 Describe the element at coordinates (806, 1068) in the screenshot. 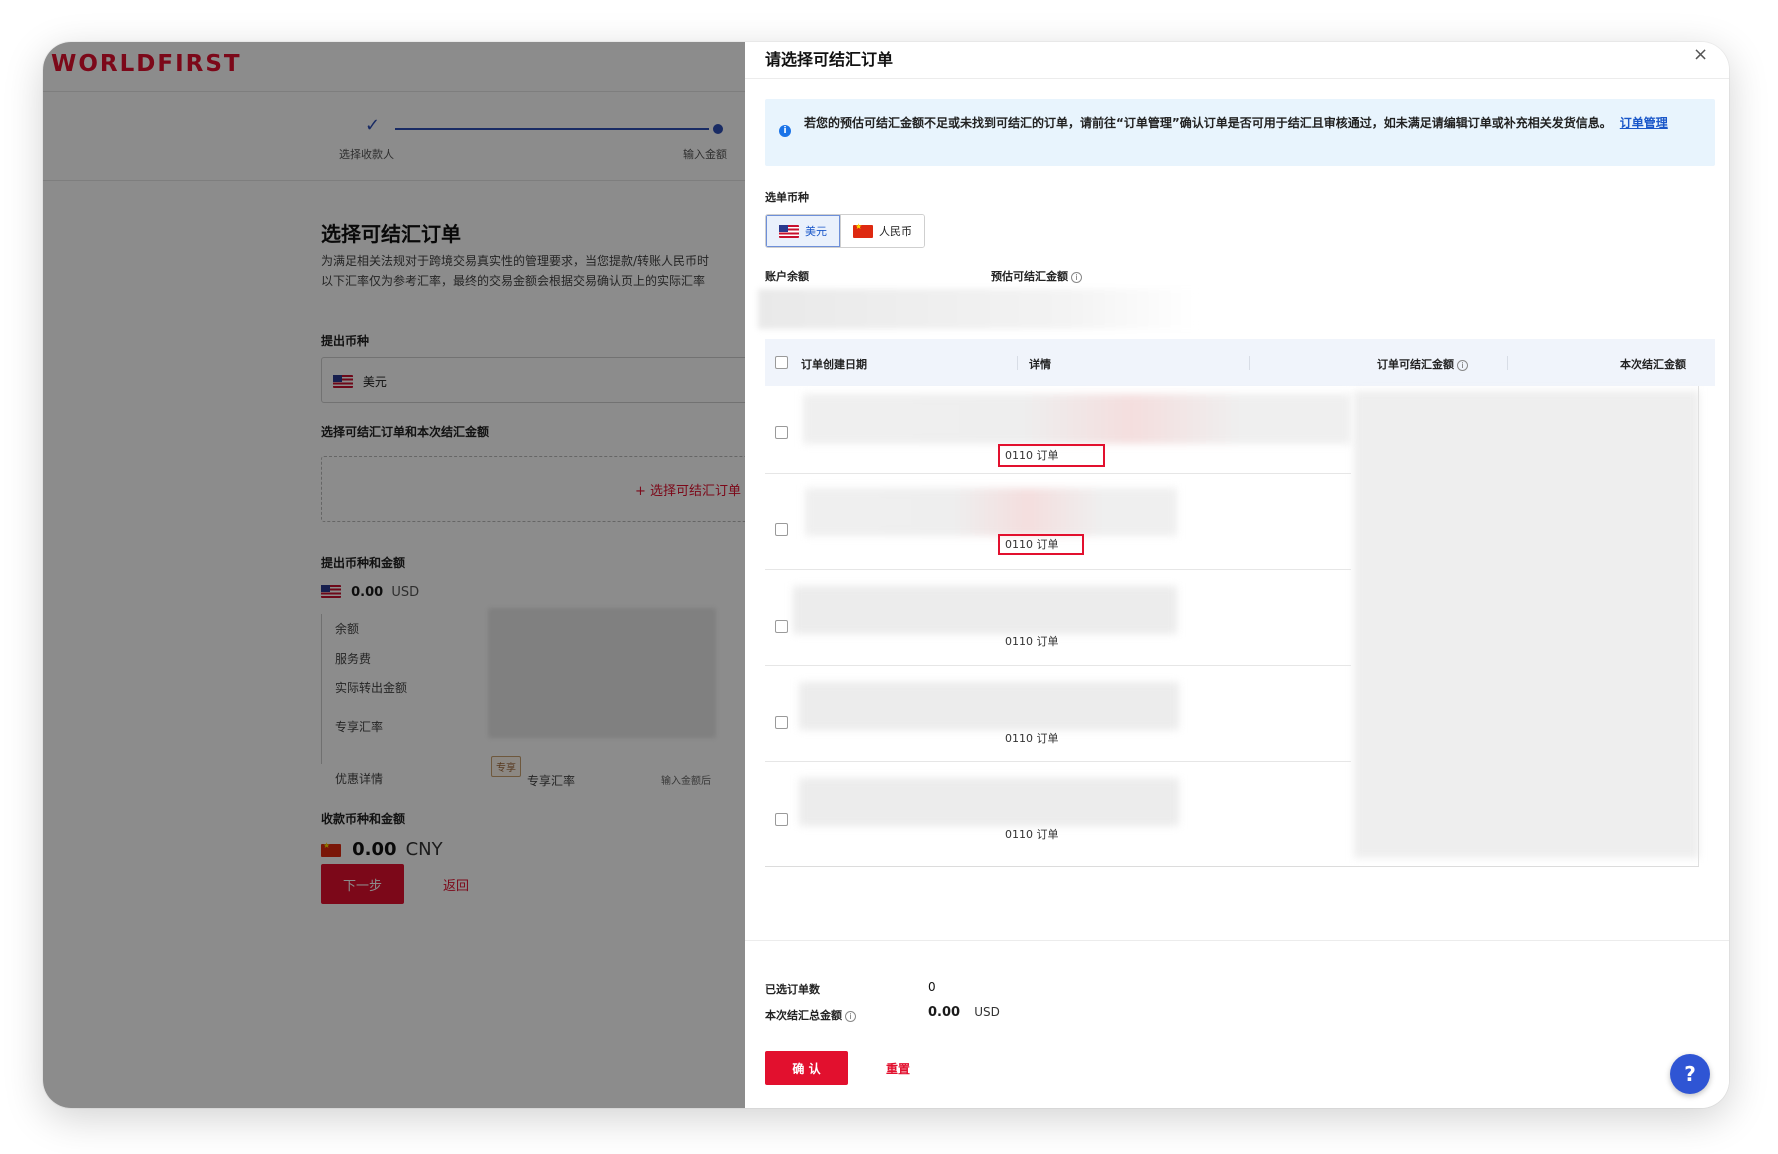

I see `confirm-button: 确 认` at that location.